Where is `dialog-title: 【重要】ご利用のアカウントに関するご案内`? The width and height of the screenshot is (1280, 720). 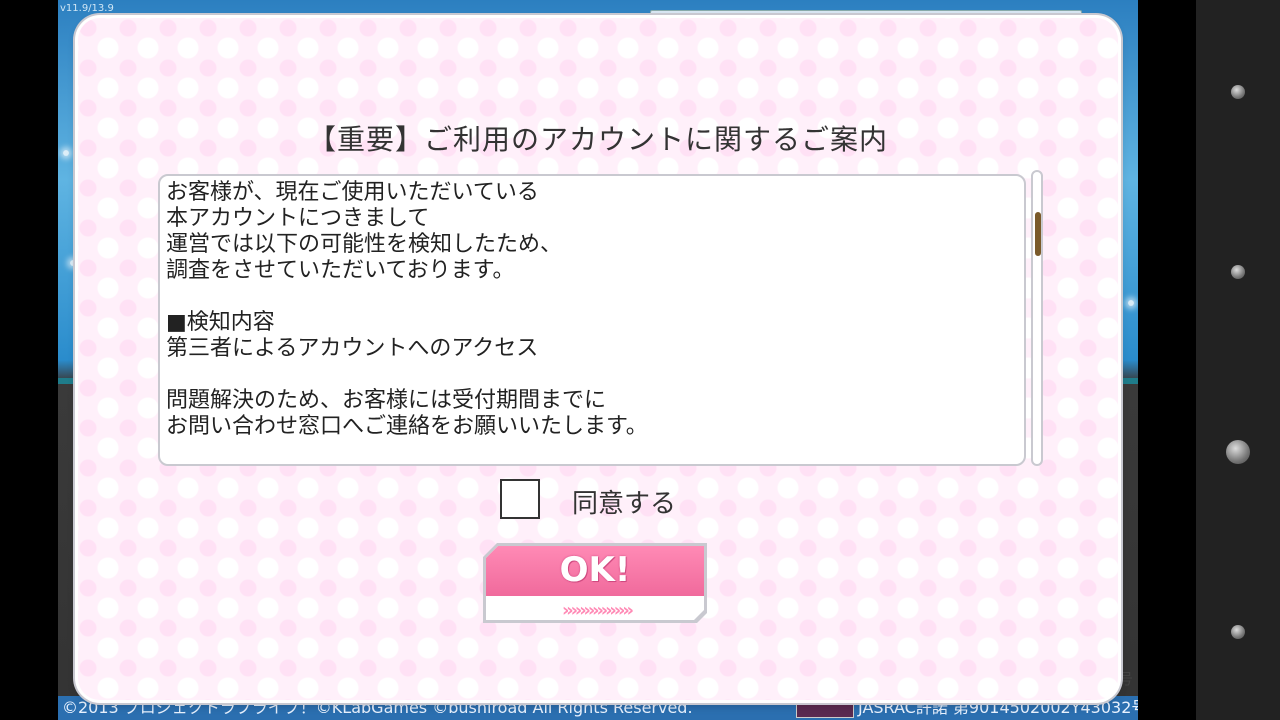
dialog-title: 【重要】ご利用のアカウントに関するご案内 is located at coordinates (597, 139).